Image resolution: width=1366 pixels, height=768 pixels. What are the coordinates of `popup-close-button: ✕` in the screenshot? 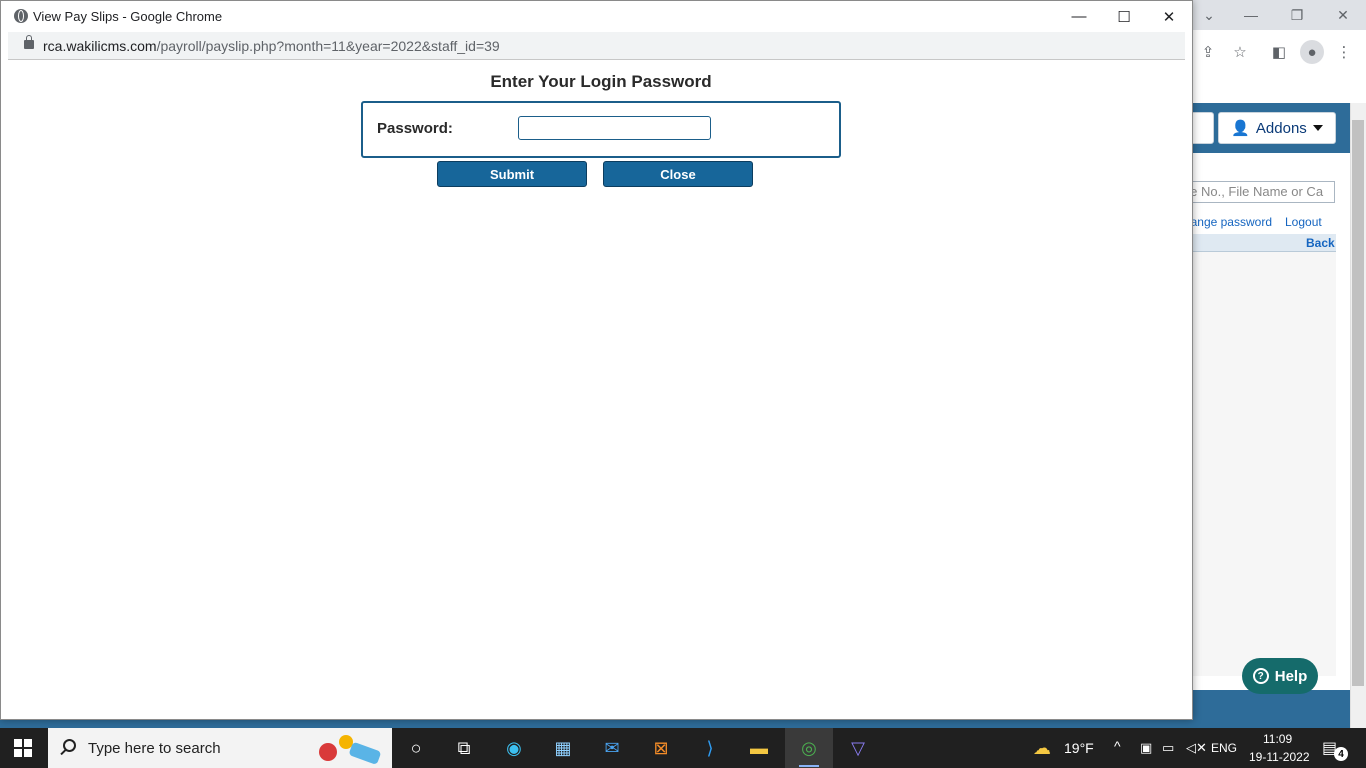 It's located at (1169, 16).